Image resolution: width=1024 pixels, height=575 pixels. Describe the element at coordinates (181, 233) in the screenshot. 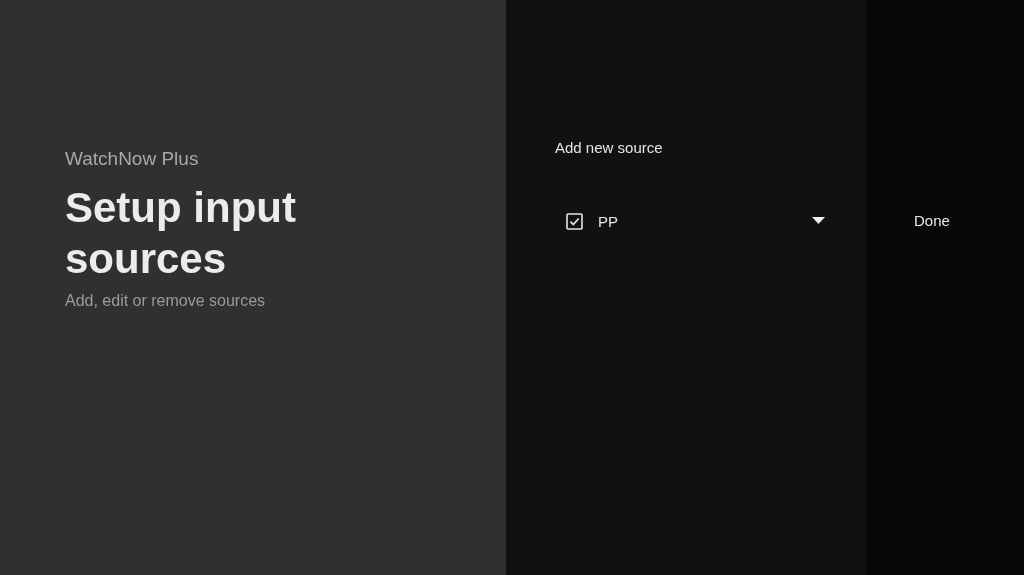

I see `page-title: Setup input sources` at that location.